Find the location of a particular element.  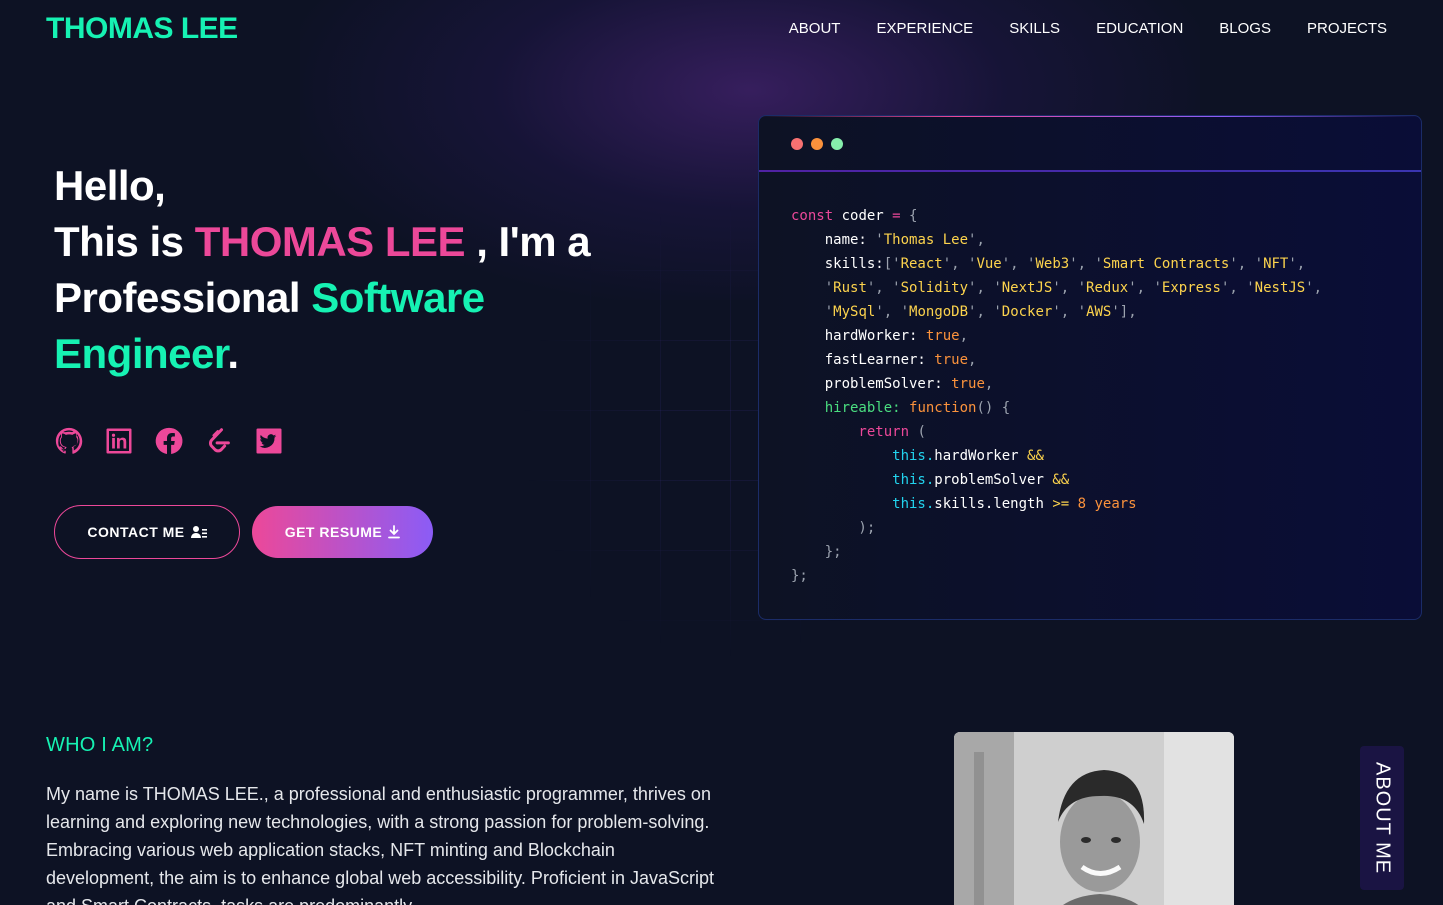

code-line: ); is located at coordinates (1056, 528).